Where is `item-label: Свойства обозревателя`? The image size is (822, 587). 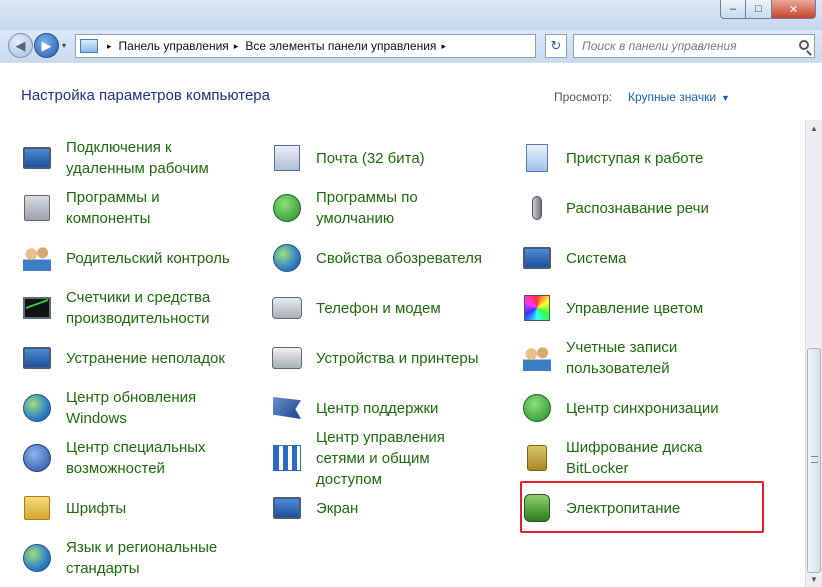 item-label: Свойства обозревателя is located at coordinates (399, 258).